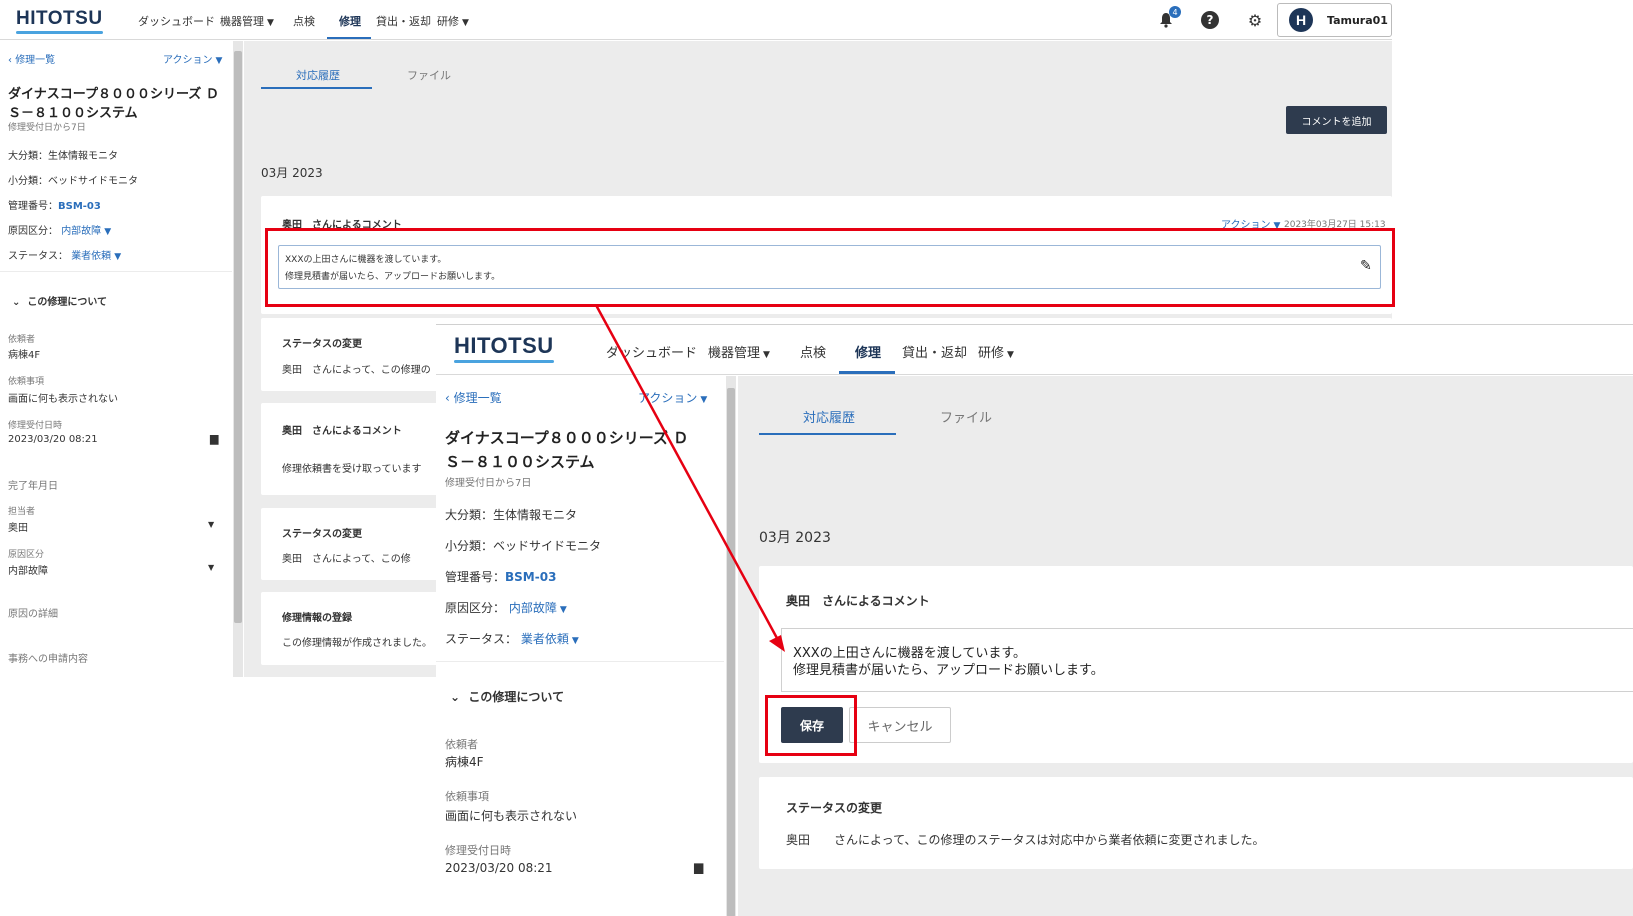  What do you see at coordinates (1034, 350) in the screenshot?
I see `top-navigation: HITOTSU ダッシュボード 機器管理 ▼ 点検 修理 貸出・返却 研修 ▼` at bounding box center [1034, 350].